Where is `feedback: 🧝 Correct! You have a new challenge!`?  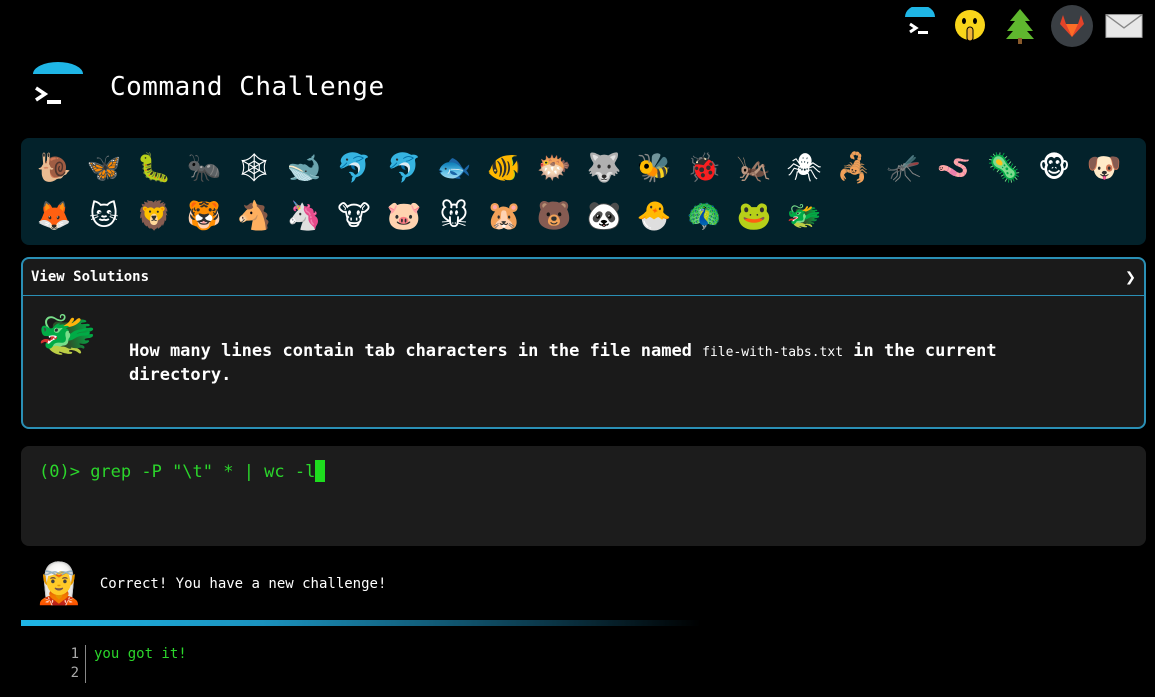 feedback: 🧝 Correct! You have a new challenge! is located at coordinates (210, 584).